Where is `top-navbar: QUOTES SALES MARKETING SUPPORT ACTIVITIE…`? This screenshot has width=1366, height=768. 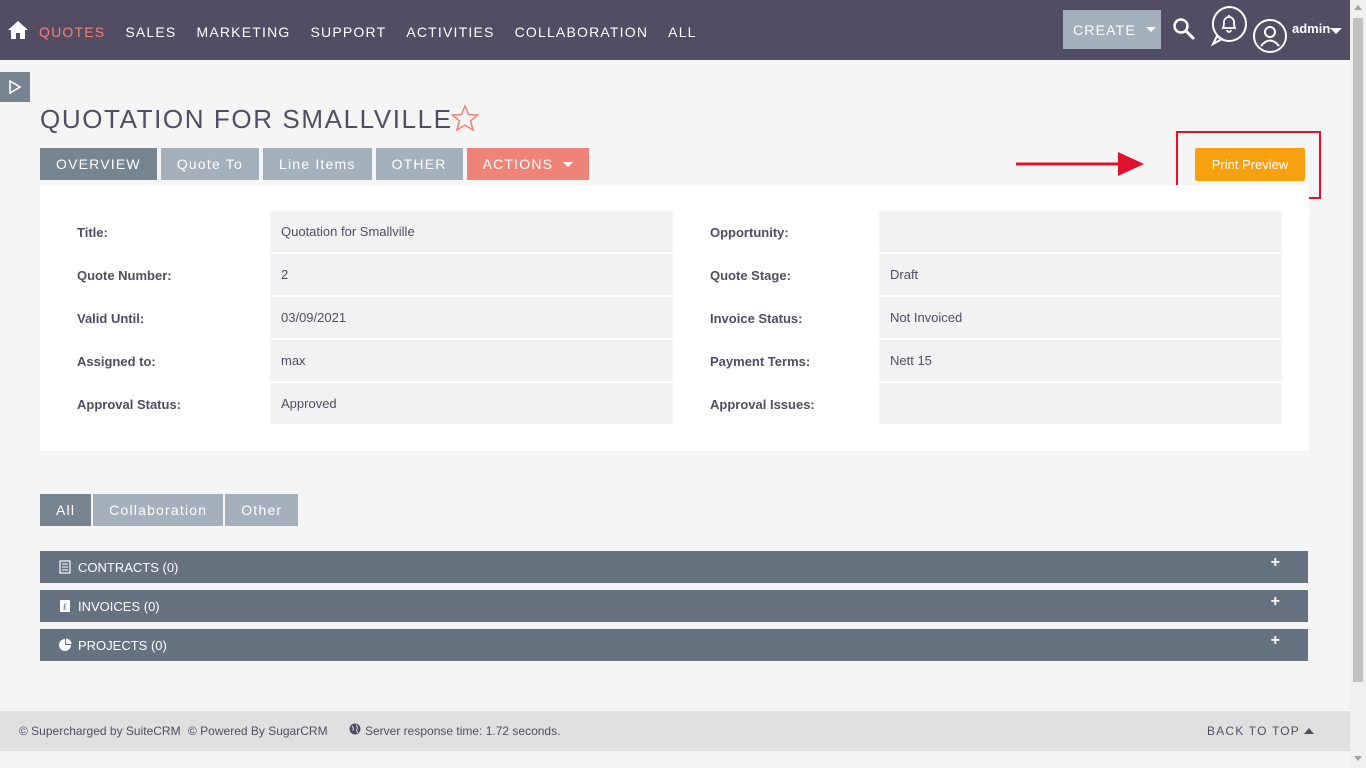 top-navbar: QUOTES SALES MARKETING SUPPORT ACTIVITIE… is located at coordinates (675, 30).